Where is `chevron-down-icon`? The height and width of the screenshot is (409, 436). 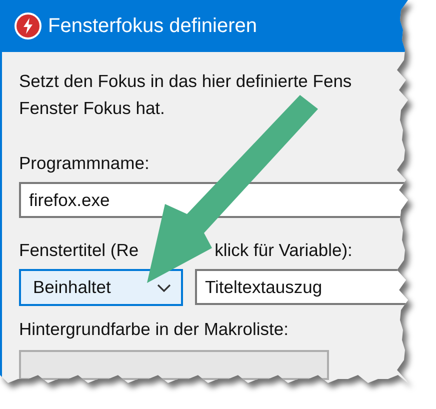 chevron-down-icon is located at coordinates (164, 288).